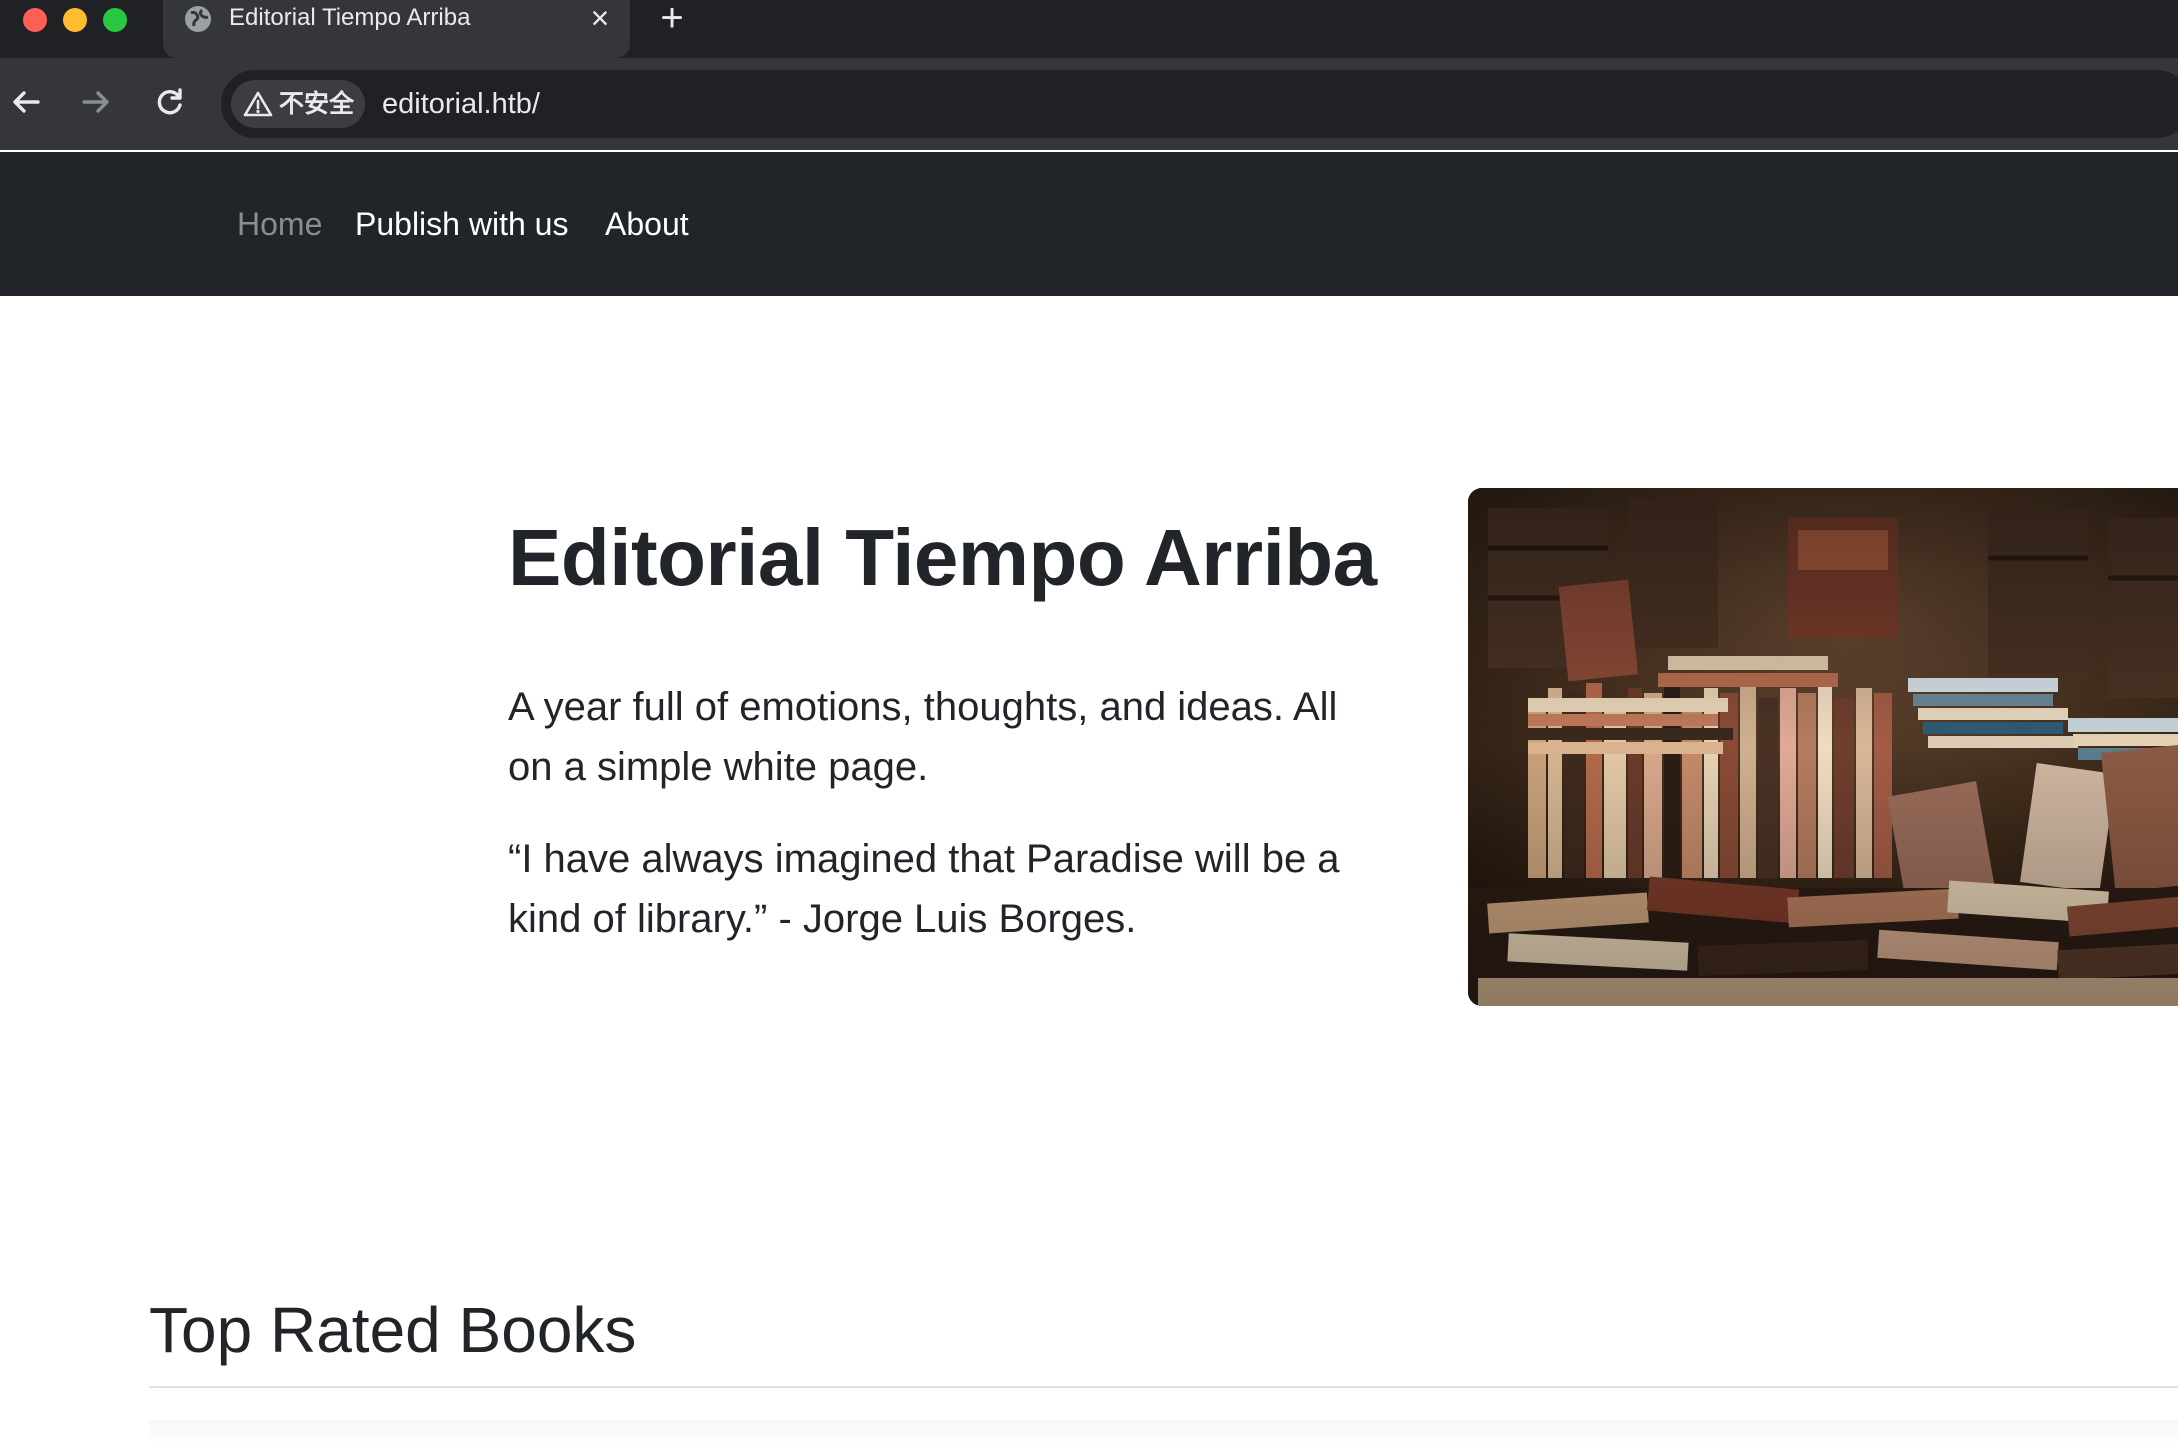 This screenshot has height=1444, width=2178. Describe the element at coordinates (600, 18) in the screenshot. I see `close-tab-icon: ×` at that location.